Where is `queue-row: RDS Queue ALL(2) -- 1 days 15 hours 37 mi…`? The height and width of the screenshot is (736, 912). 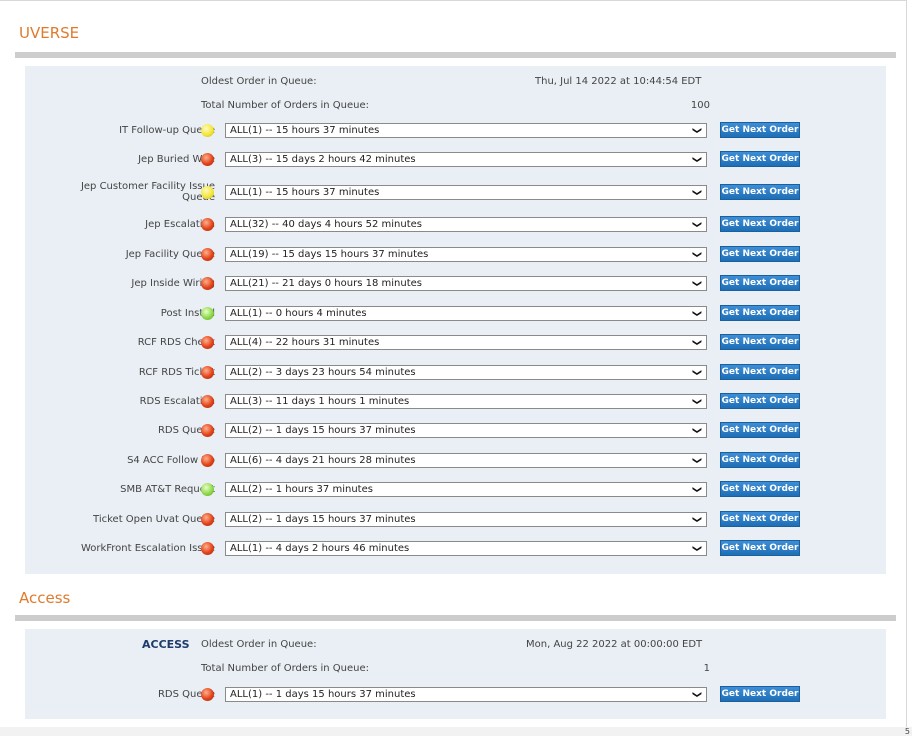 queue-row: RDS Queue ALL(2) -- 1 days 15 hours 37 mi… is located at coordinates (455, 432).